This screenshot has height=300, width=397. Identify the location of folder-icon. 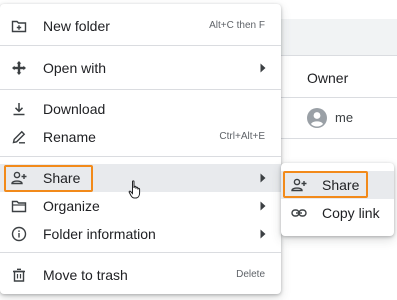
(19, 206).